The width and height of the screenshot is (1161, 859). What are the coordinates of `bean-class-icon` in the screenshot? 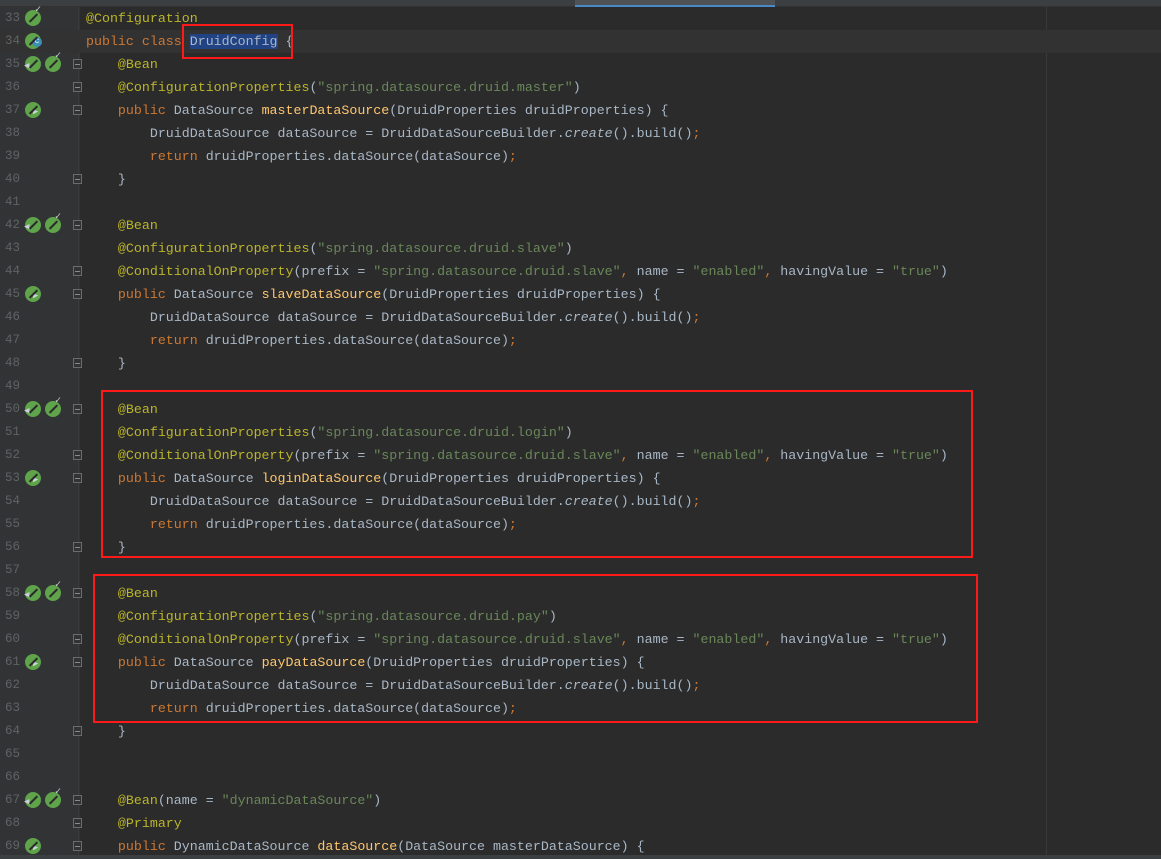 It's located at (33, 41).